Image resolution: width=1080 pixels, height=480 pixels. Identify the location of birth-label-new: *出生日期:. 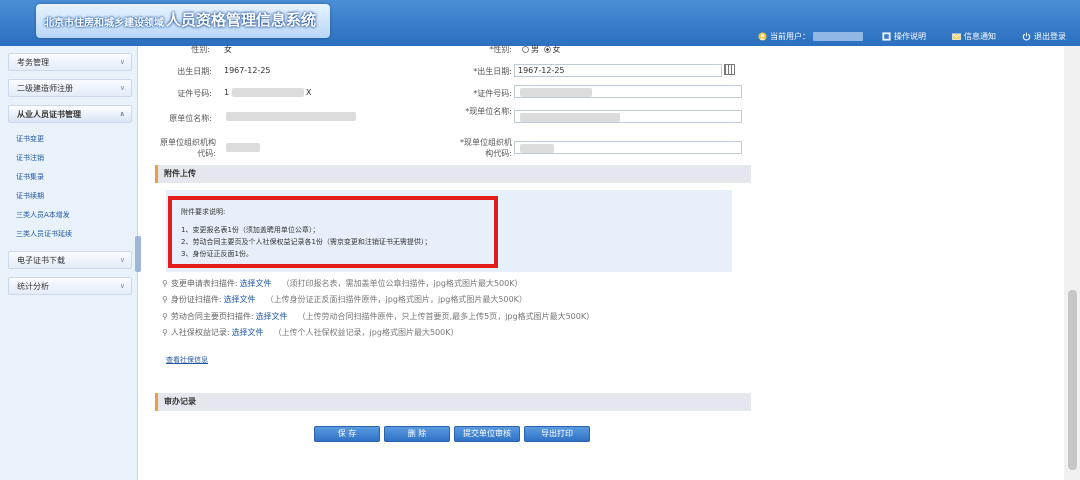
(492, 71).